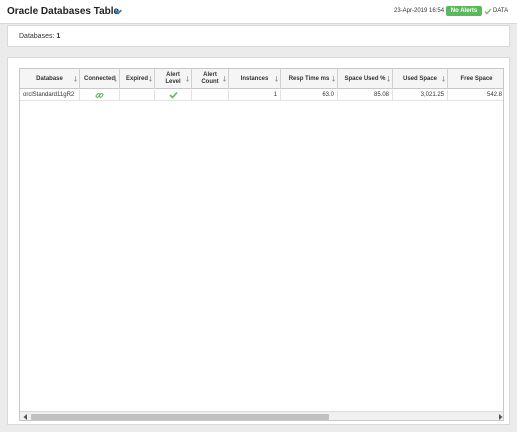 The image size is (517, 432). I want to click on summary-panel: Databases: 1, so click(258, 36).